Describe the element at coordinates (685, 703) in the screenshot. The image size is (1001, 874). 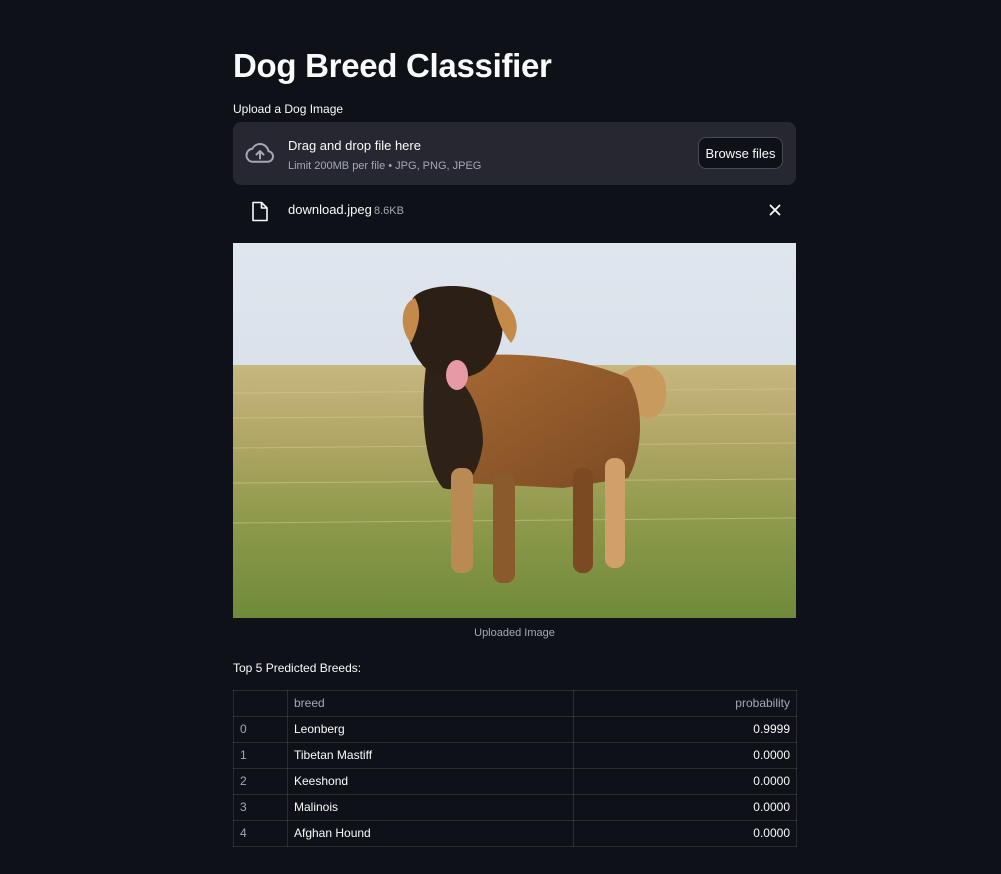
I see `column-header-probability: probability` at that location.